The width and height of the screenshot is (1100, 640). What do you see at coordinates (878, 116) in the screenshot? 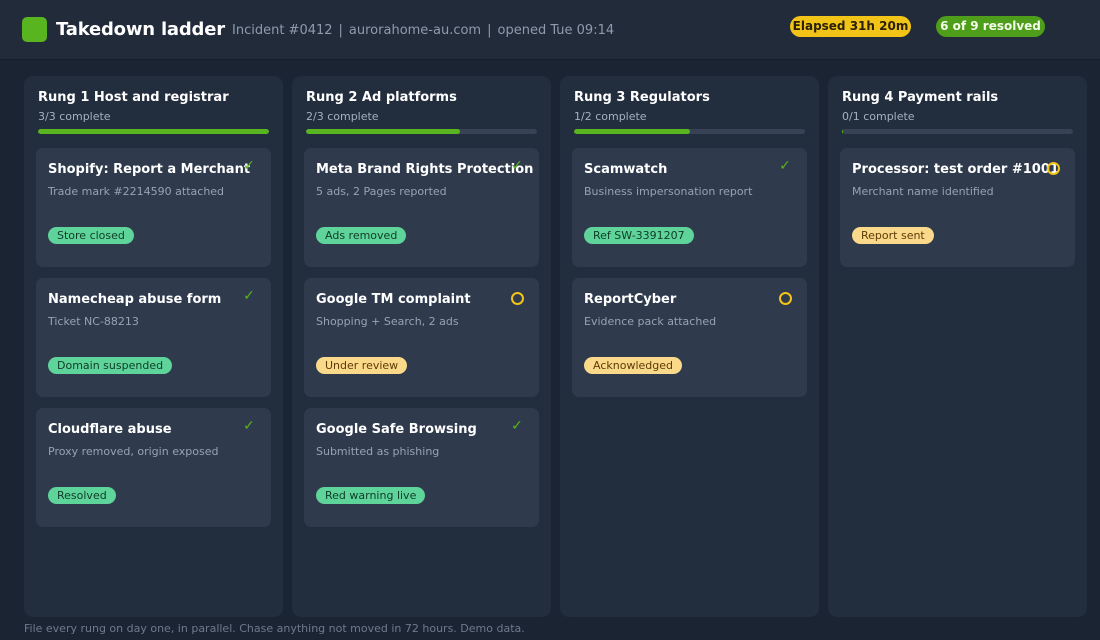
I see `rung-progress-label: 0/1 complete` at bounding box center [878, 116].